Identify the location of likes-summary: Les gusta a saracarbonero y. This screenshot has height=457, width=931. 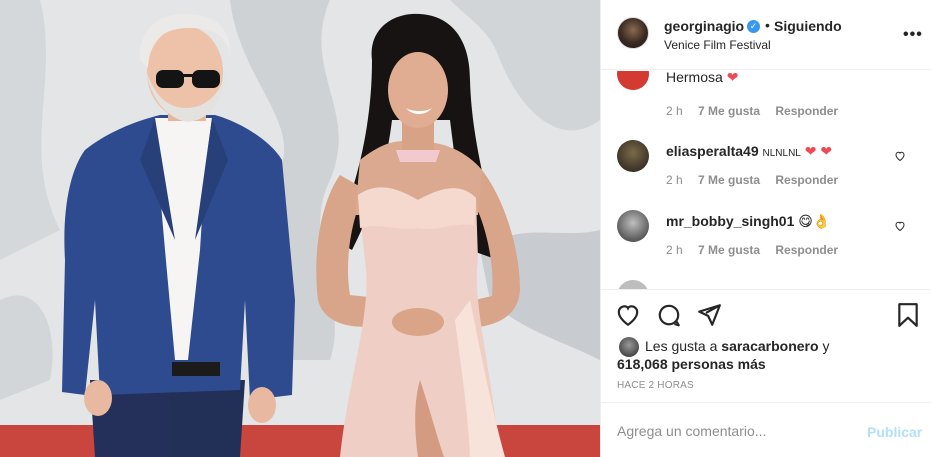
(737, 346).